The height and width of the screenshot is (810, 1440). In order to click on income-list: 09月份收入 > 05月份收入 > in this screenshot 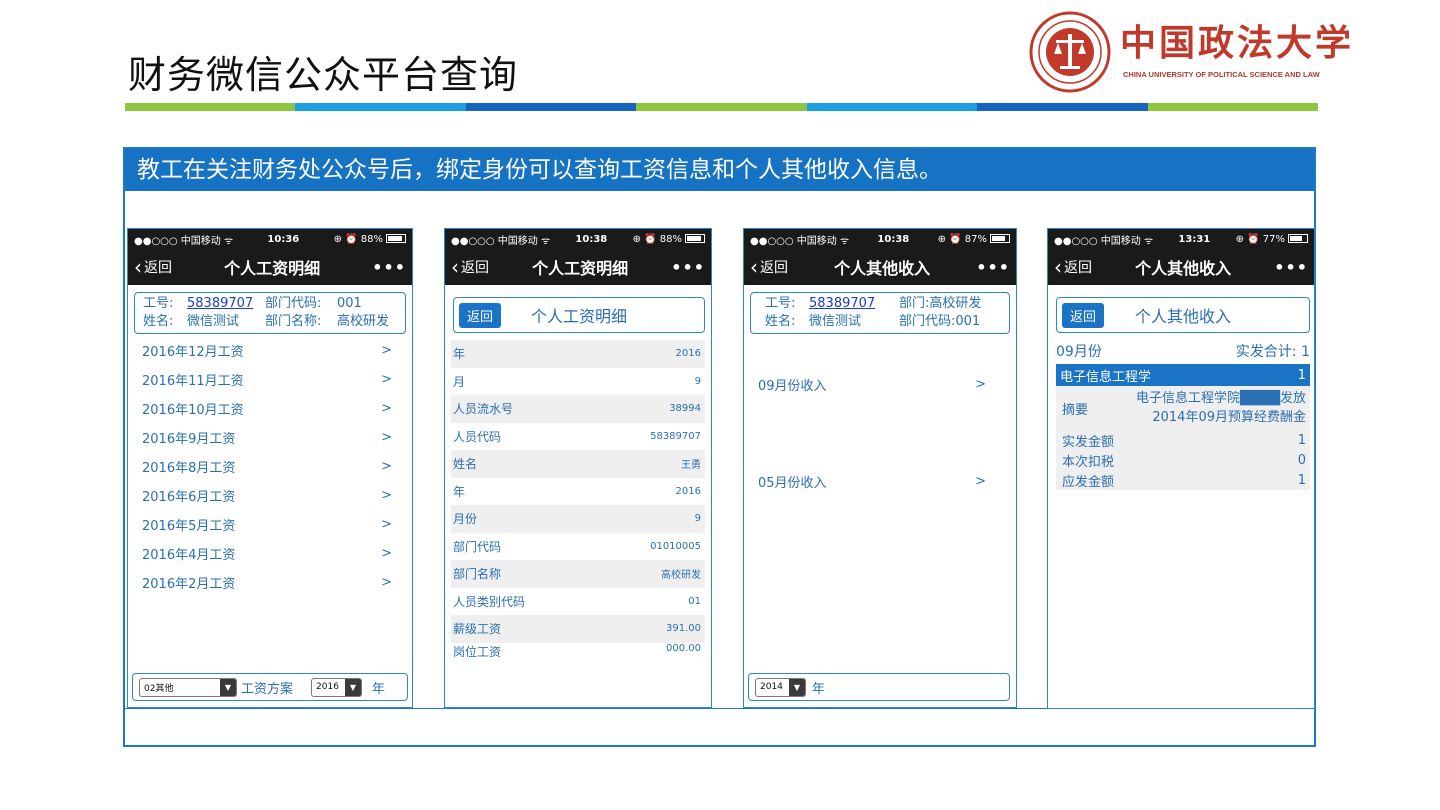, I will do `click(880, 433)`.